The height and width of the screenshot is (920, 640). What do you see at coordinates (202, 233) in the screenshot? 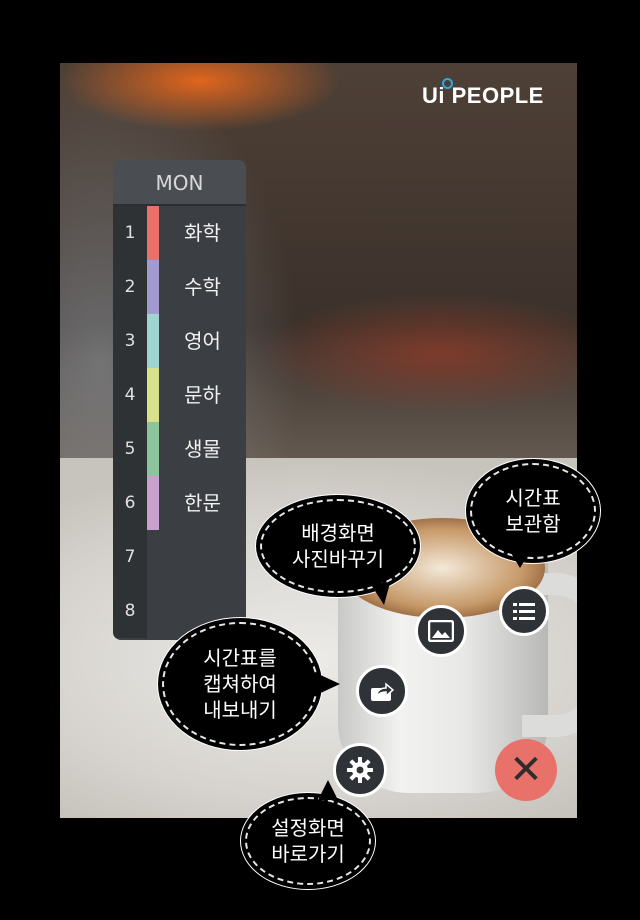
I see `subject-name: 화학` at bounding box center [202, 233].